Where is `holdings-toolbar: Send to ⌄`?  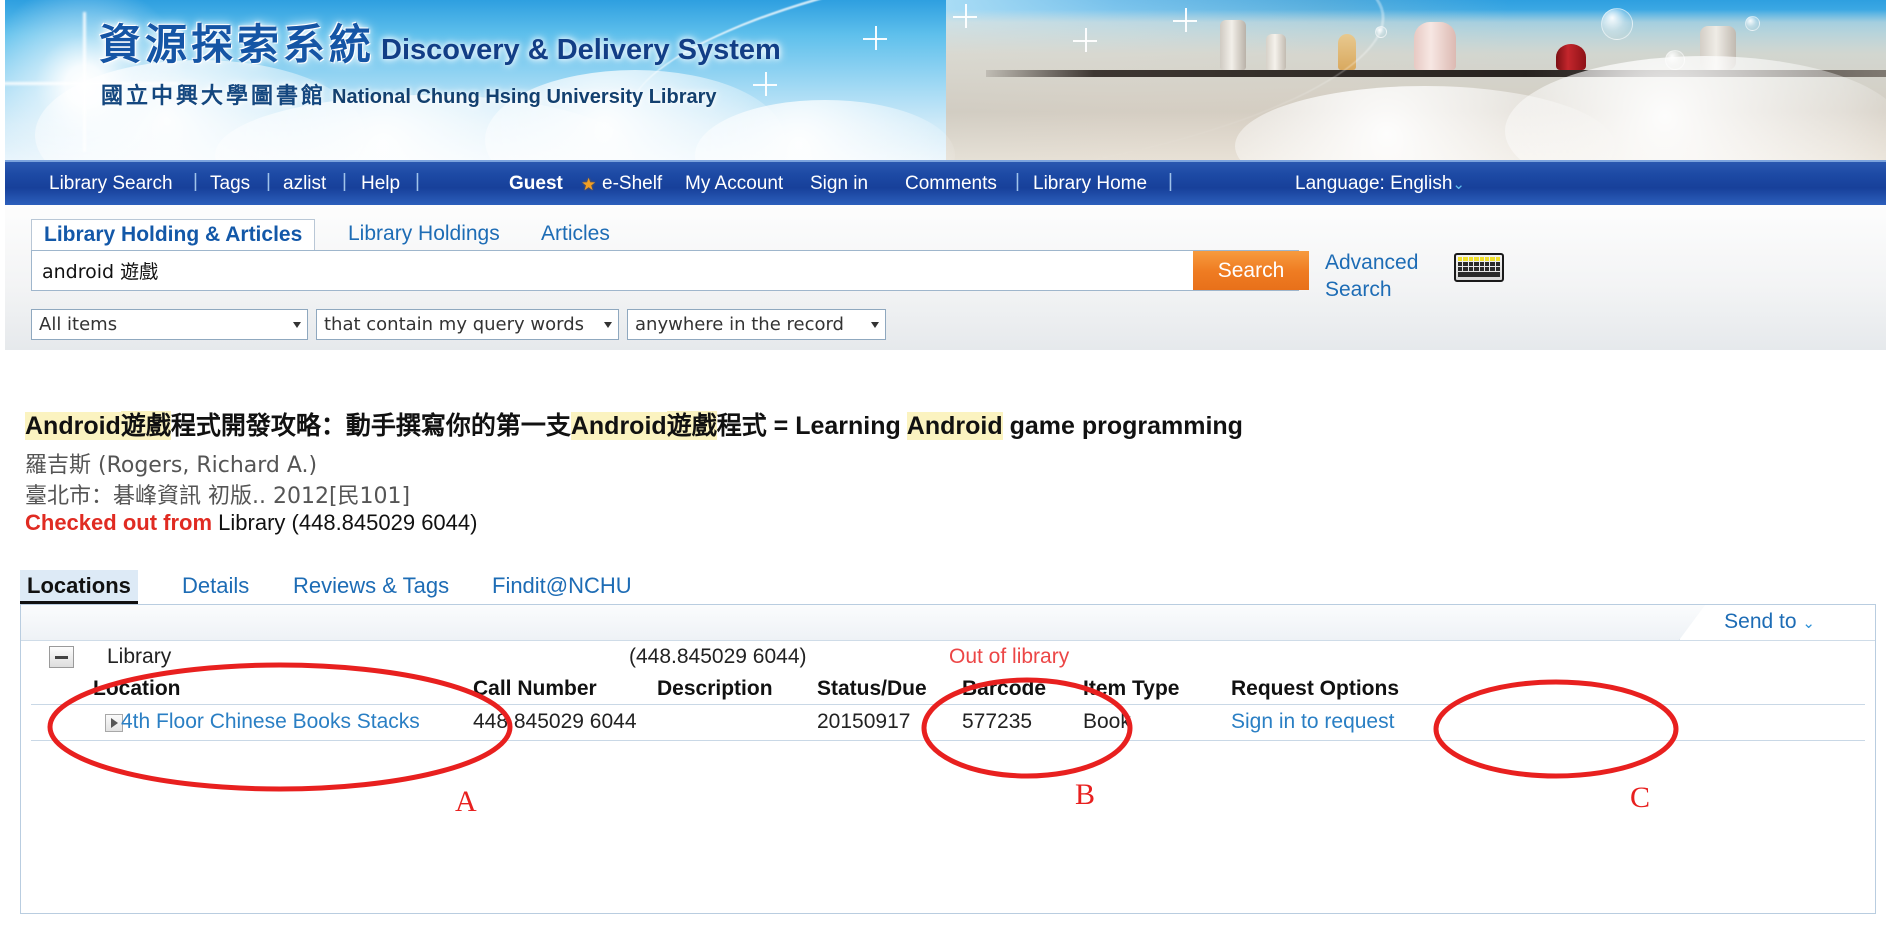 holdings-toolbar: Send to ⌄ is located at coordinates (948, 623).